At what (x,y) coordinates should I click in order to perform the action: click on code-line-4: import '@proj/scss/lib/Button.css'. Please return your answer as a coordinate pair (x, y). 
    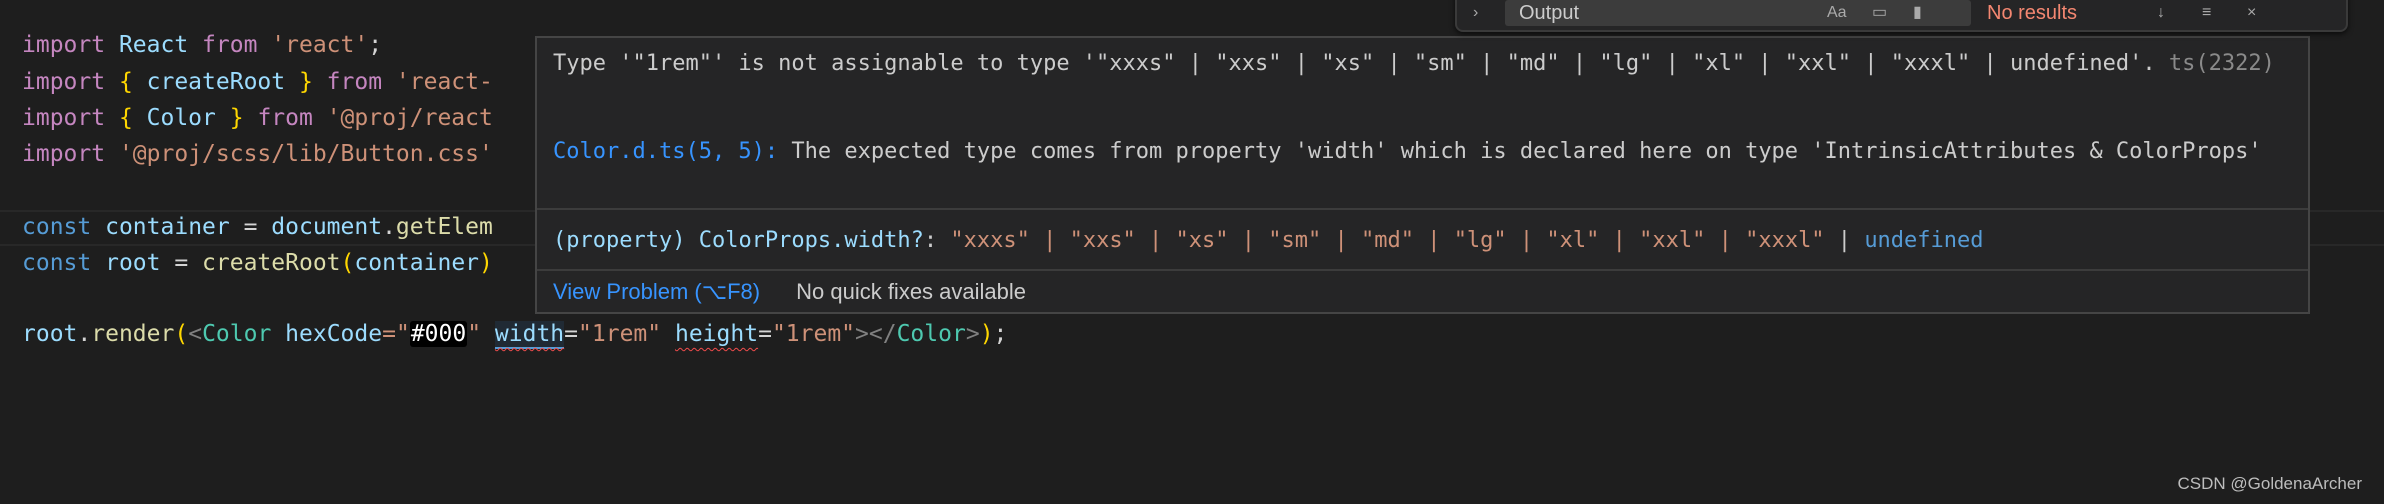
    Looking at the image, I should click on (257, 154).